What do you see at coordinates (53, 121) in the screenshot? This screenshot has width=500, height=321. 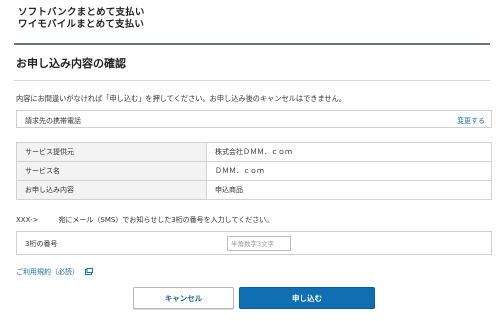 I see `billing-phone-label: 請求先の携帯電話` at bounding box center [53, 121].